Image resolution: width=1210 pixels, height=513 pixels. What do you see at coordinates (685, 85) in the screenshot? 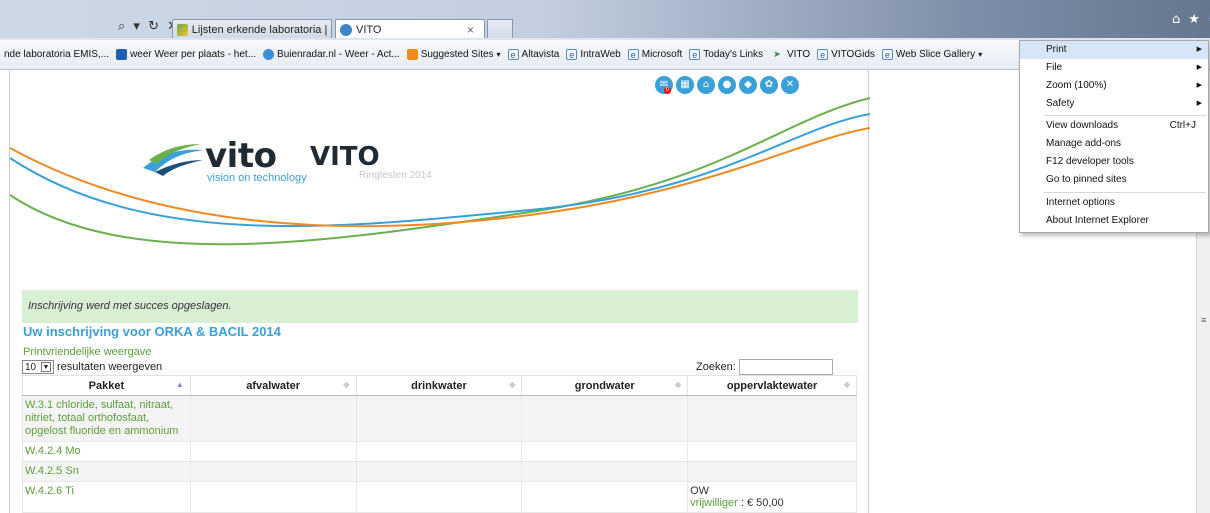
I see `calendar-icon: ▦` at bounding box center [685, 85].